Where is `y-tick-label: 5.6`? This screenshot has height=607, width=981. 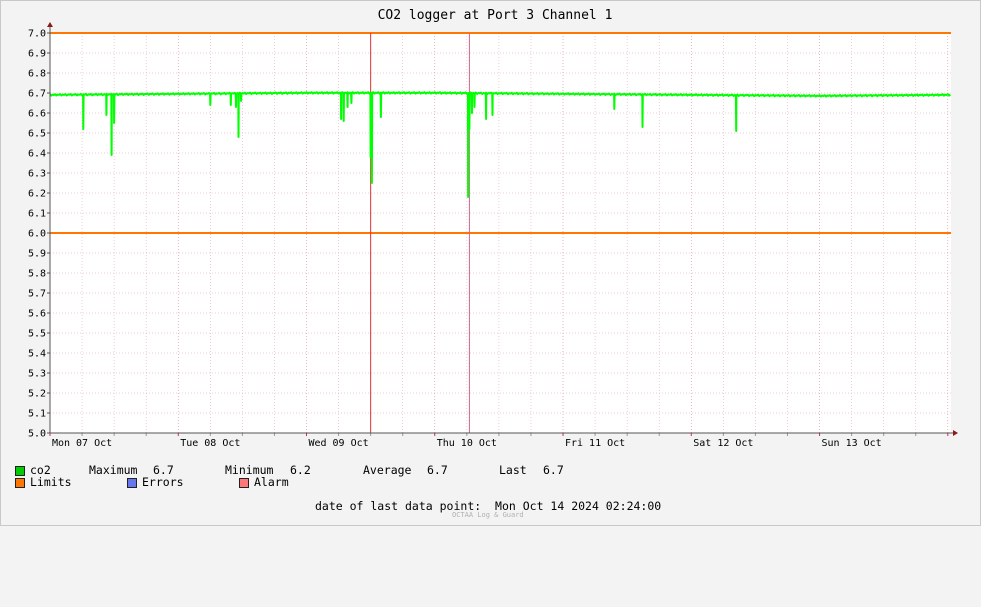
y-tick-label: 5.6 is located at coordinates (37, 314).